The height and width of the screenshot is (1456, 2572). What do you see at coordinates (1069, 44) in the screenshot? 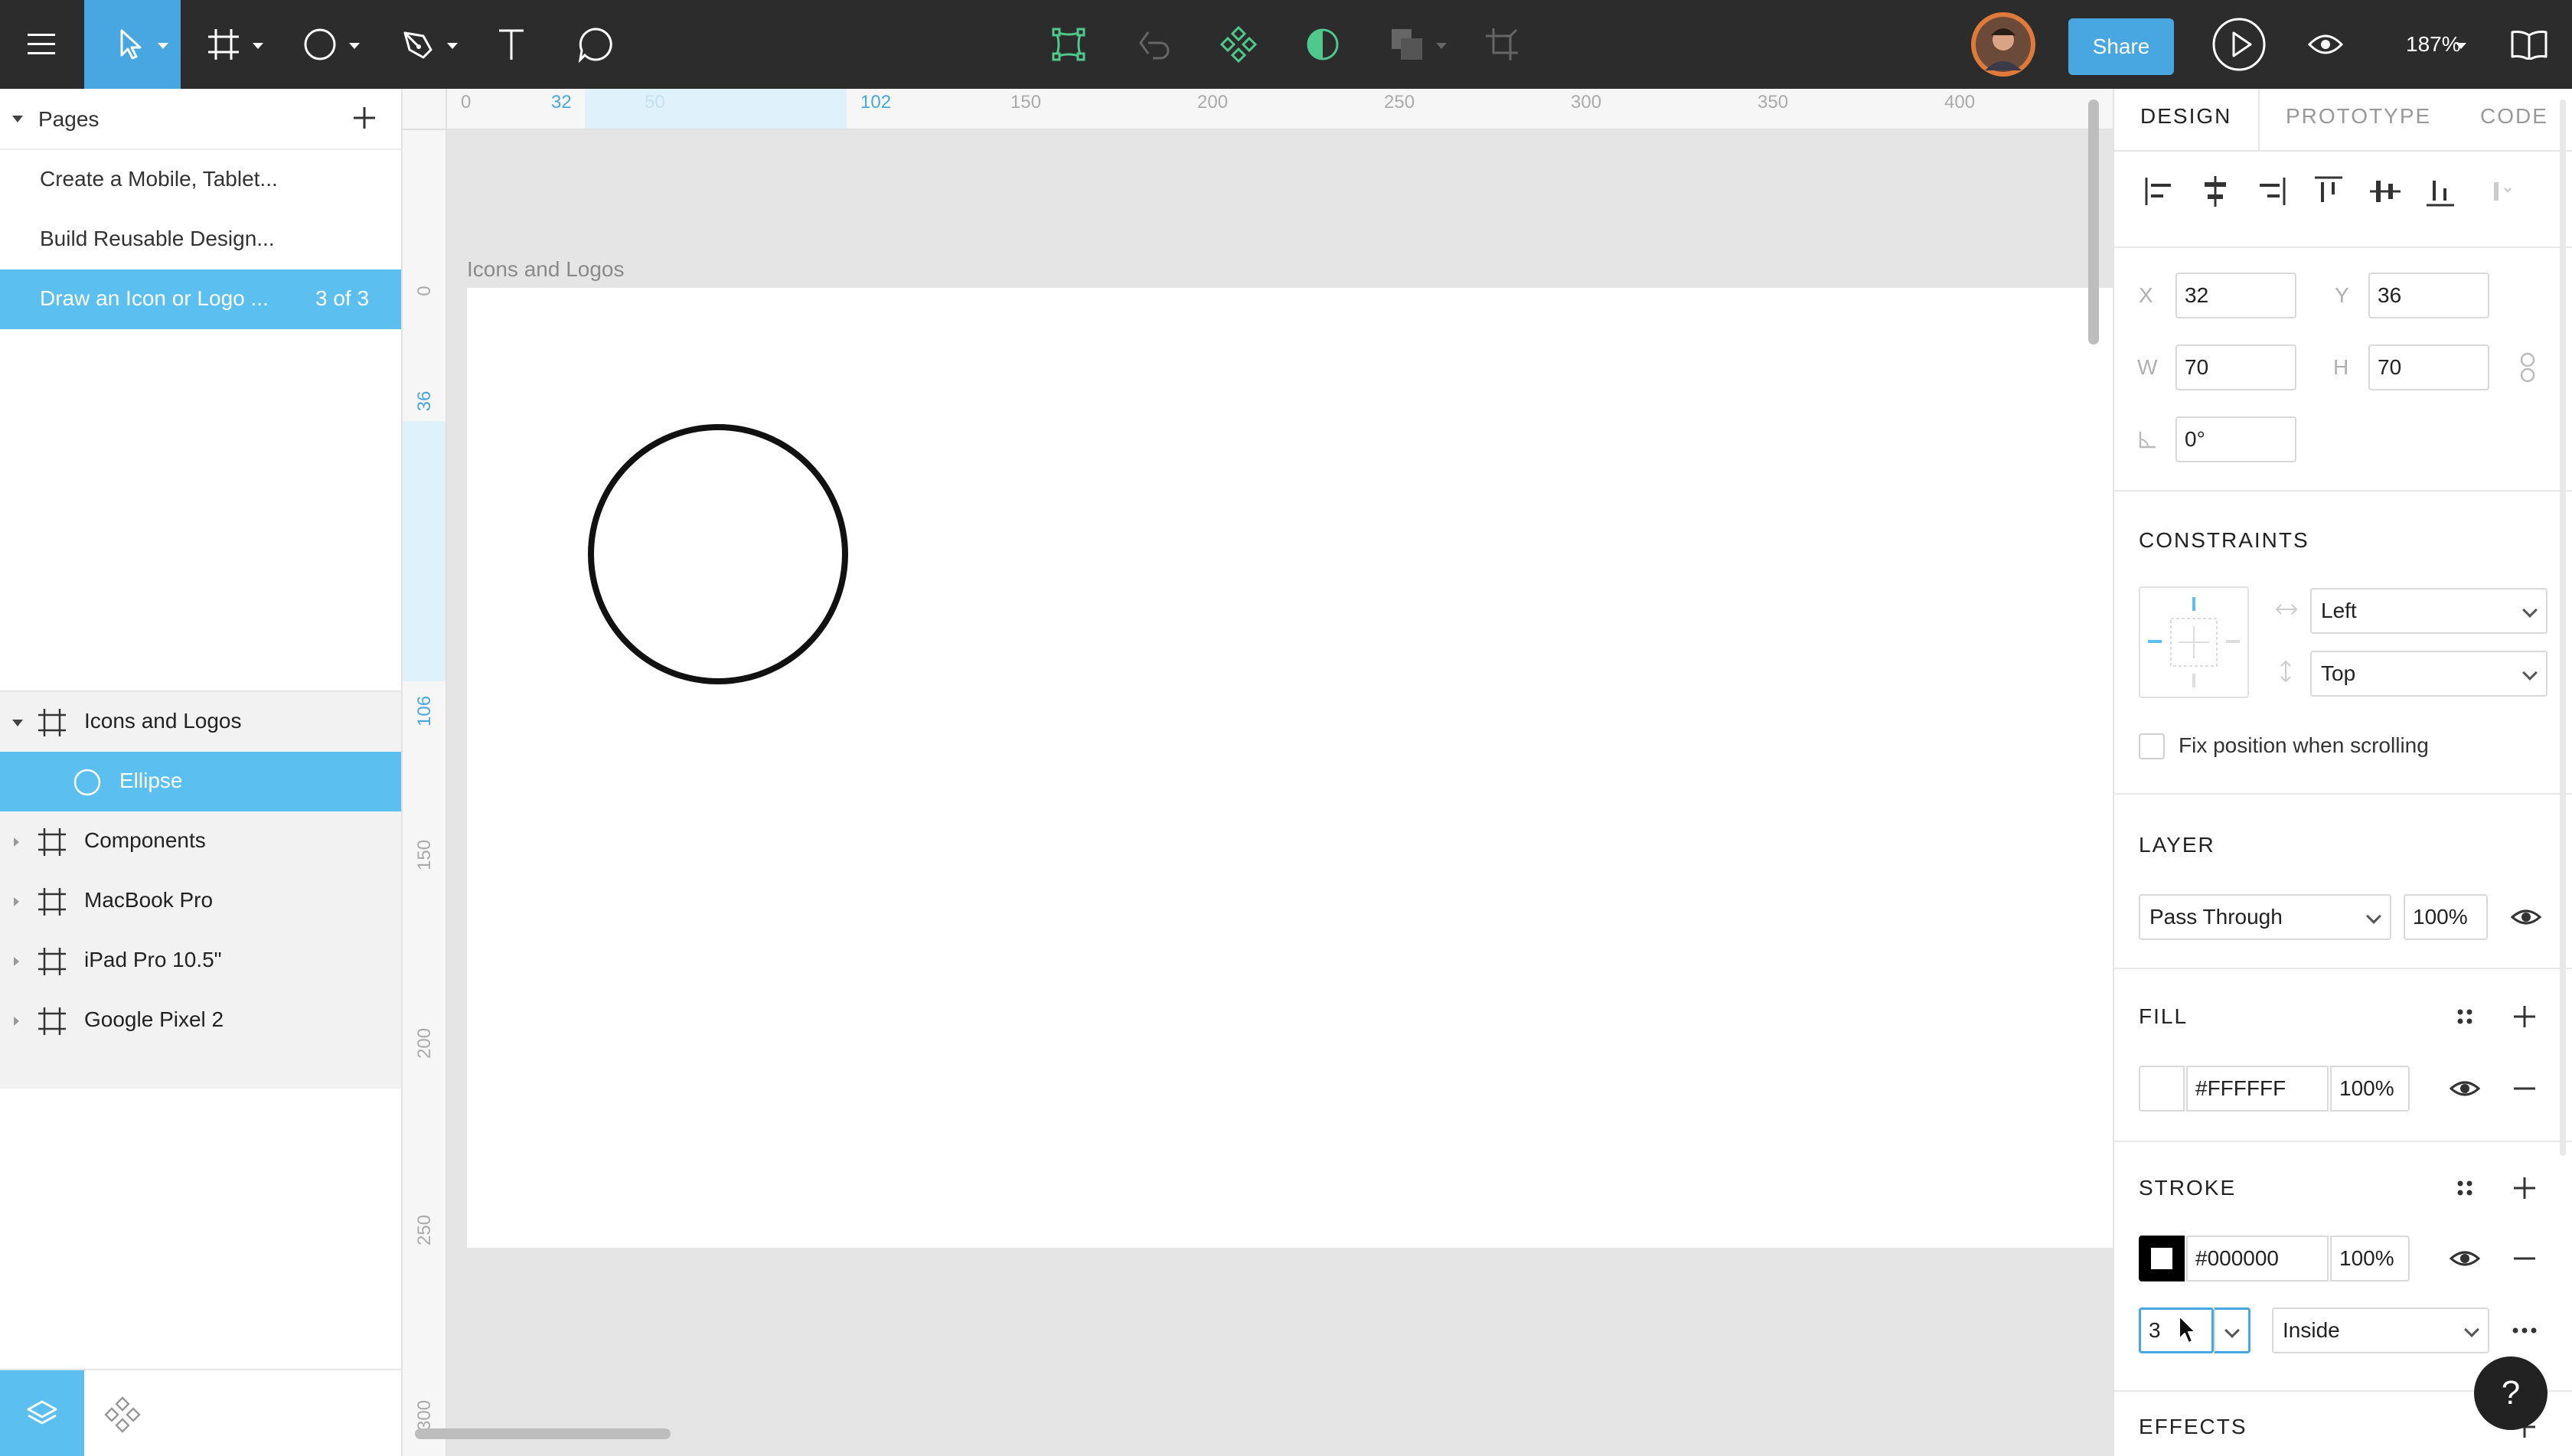
I see `edit-object-icon` at bounding box center [1069, 44].